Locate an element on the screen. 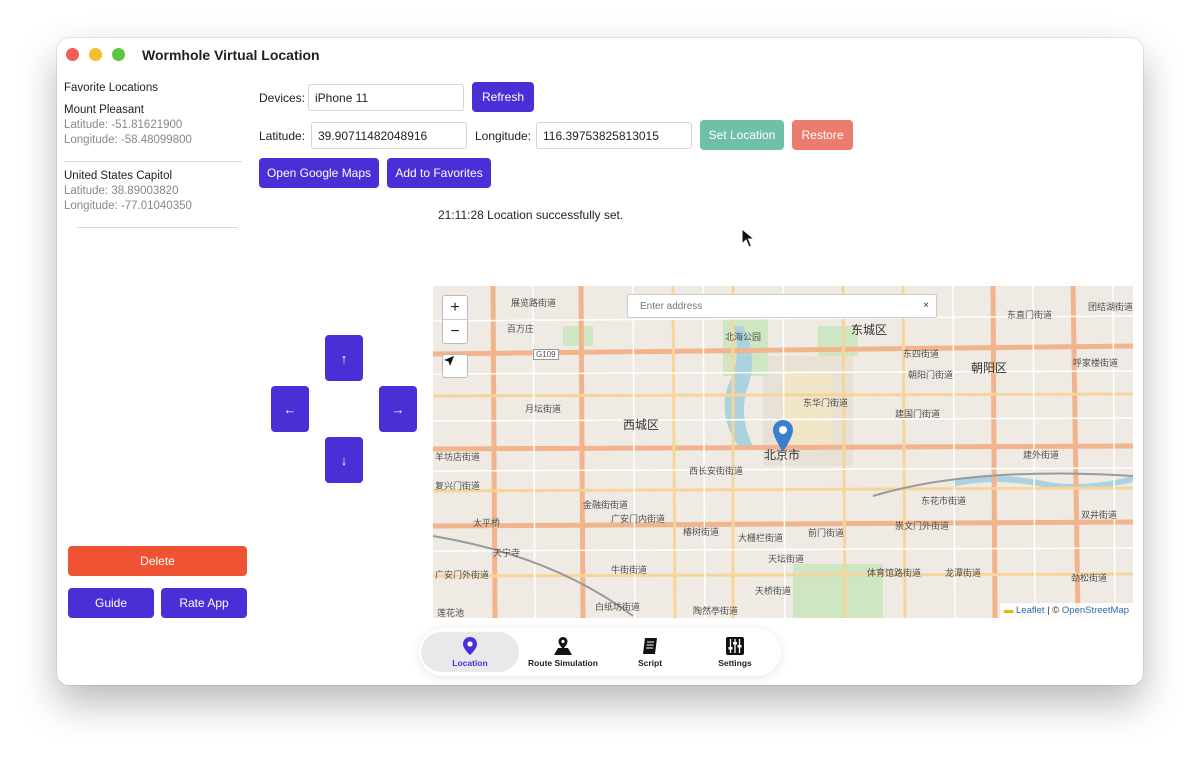  maximize-window-button is located at coordinates (118, 54).